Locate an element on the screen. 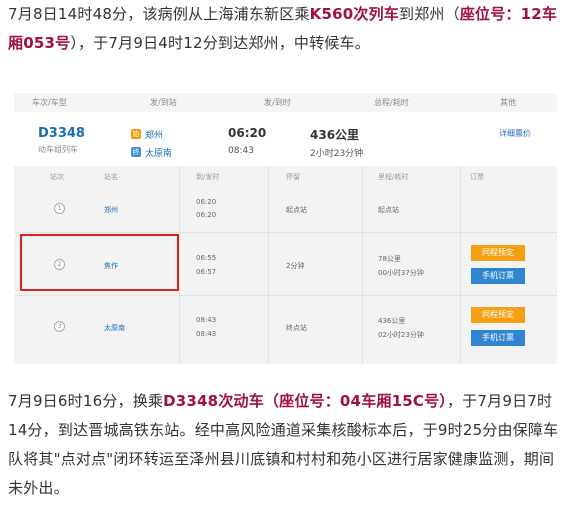 Image resolution: width=572 pixels, height=510 pixels. from-station: 郑州 is located at coordinates (154, 134).